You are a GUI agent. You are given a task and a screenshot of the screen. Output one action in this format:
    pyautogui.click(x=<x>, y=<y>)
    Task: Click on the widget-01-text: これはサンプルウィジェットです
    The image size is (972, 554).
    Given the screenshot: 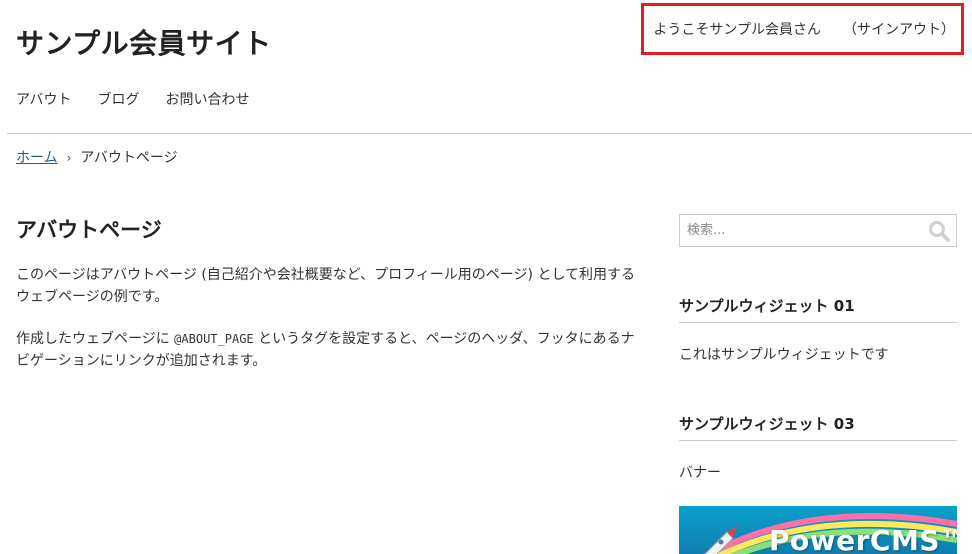 What is the action you would take?
    pyautogui.click(x=784, y=355)
    